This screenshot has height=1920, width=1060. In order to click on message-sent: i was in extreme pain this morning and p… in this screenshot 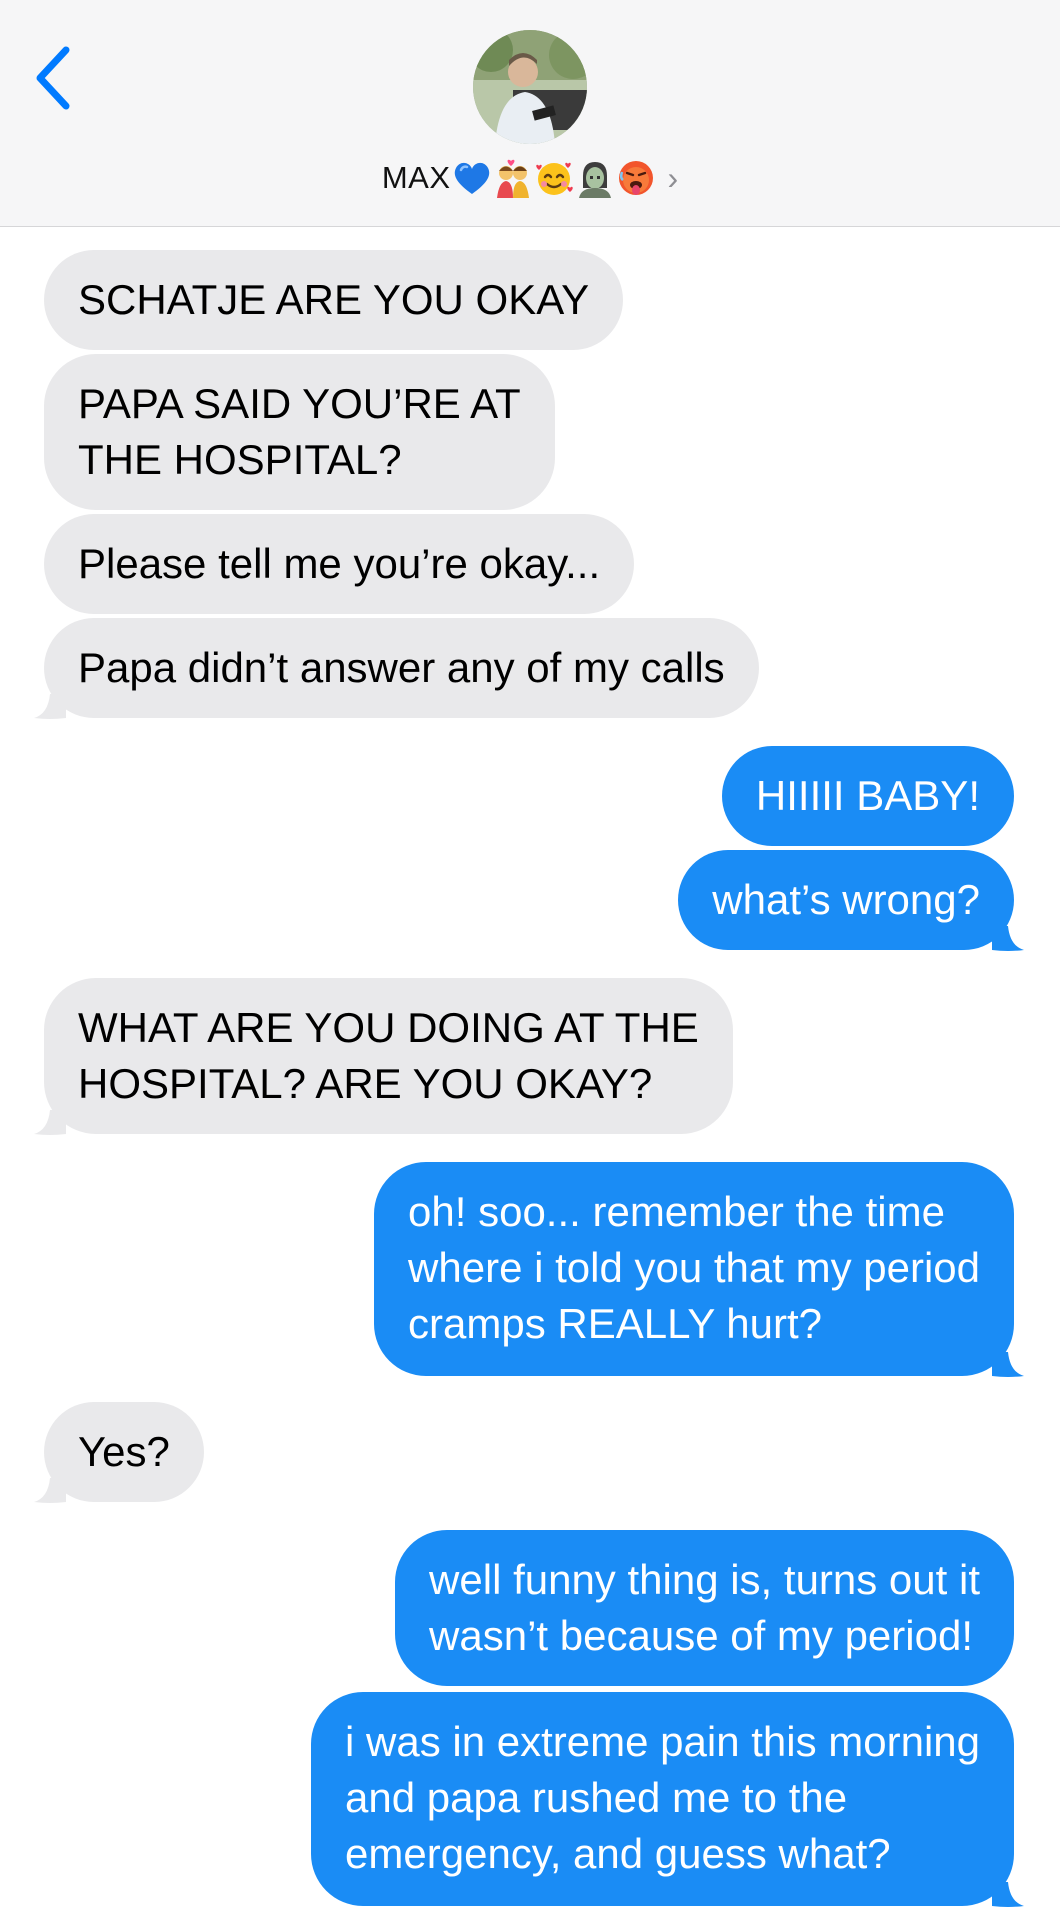, I will do `click(662, 1799)`.